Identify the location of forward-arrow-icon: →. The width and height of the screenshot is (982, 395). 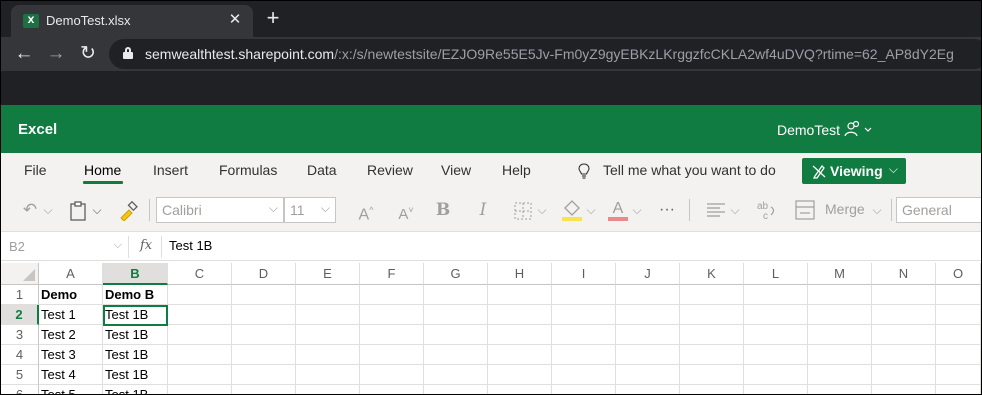
(56, 54).